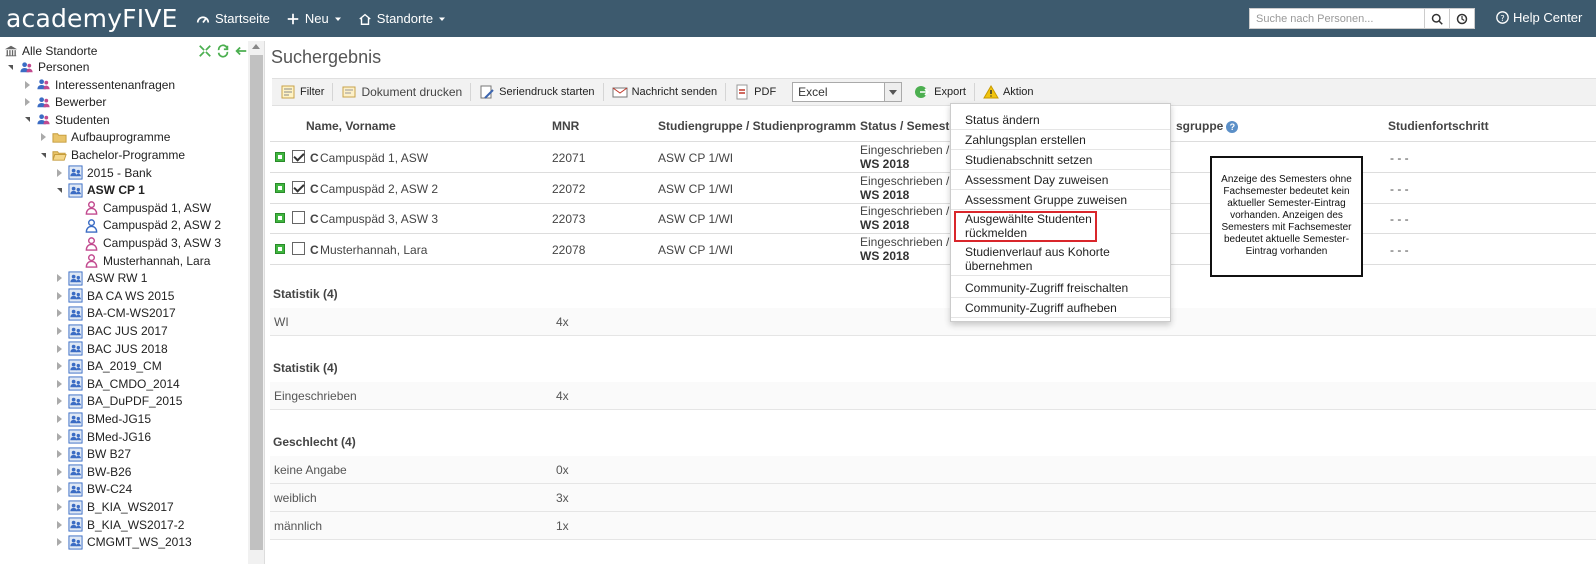 This screenshot has width=1596, height=564. I want to click on tree-item: ASW RW 1, so click(100, 278).